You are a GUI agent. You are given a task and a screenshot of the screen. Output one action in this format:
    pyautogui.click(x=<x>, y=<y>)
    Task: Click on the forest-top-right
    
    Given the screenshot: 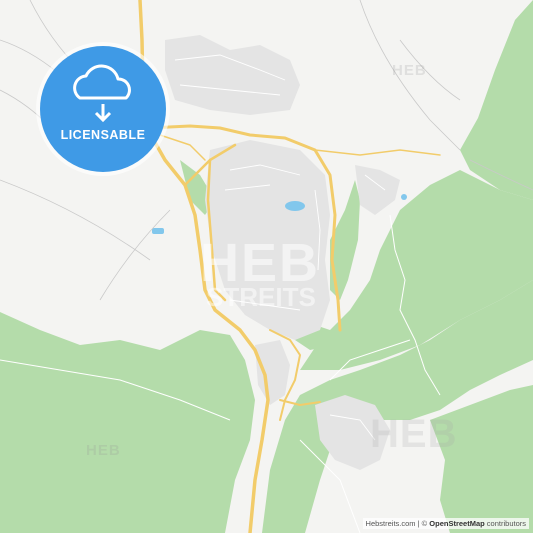 What is the action you would take?
    pyautogui.click(x=496, y=100)
    